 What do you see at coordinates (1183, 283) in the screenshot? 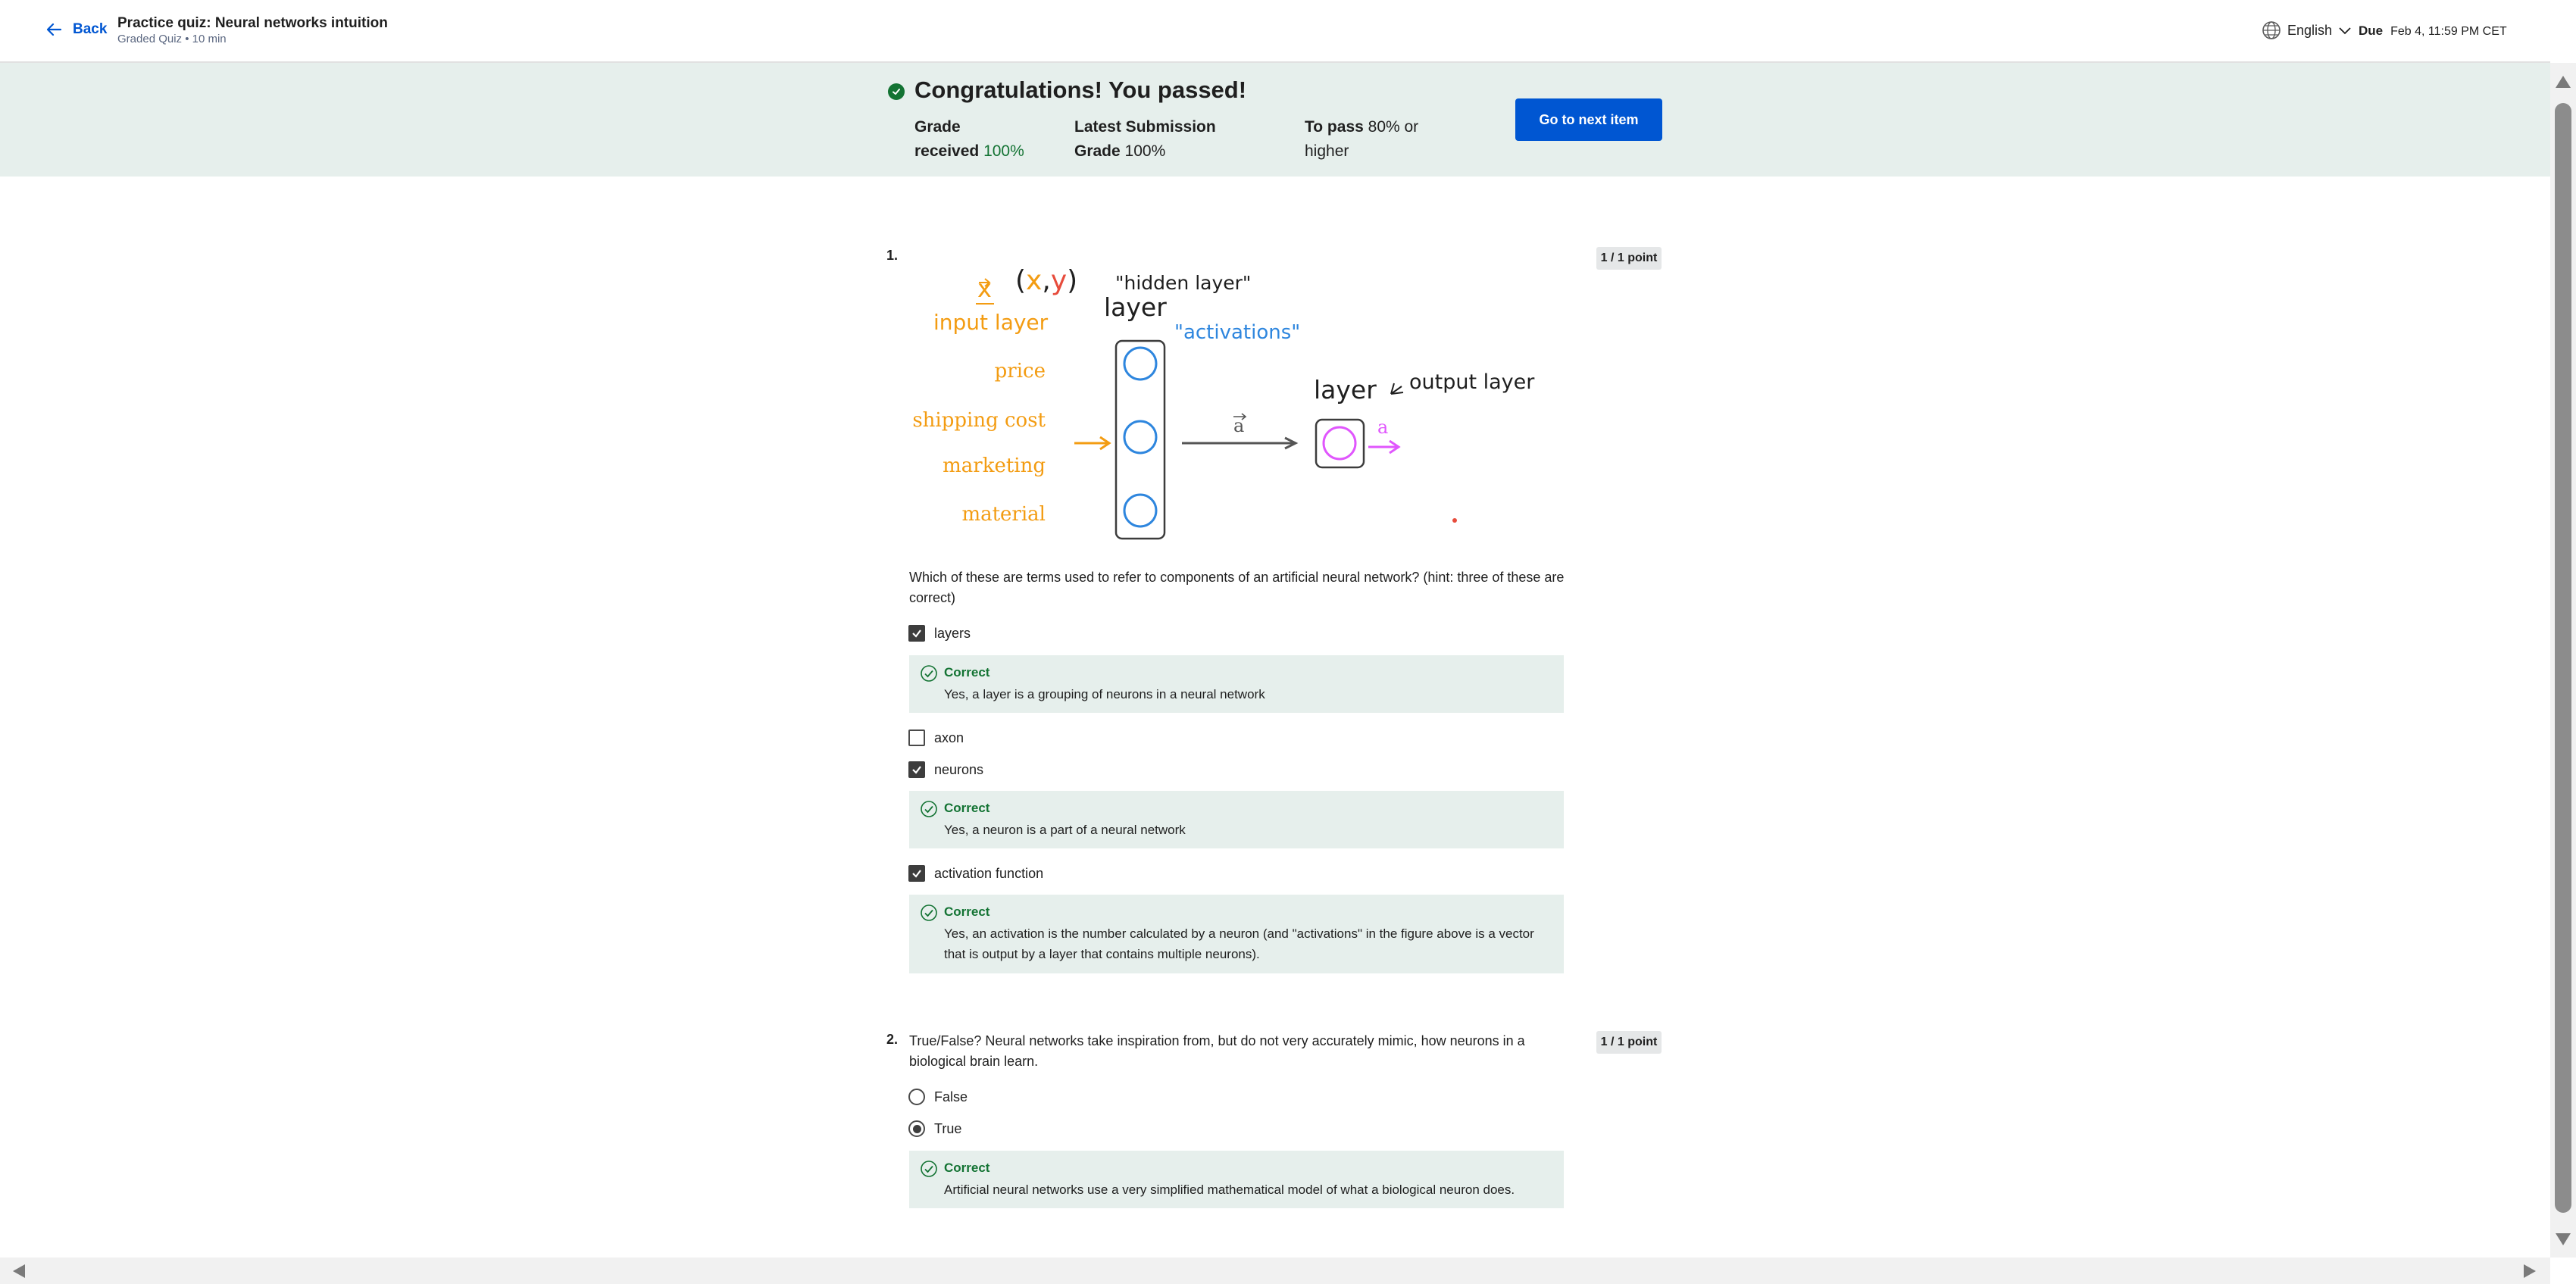
I see `hidden-layer-label: "hidden layer"` at bounding box center [1183, 283].